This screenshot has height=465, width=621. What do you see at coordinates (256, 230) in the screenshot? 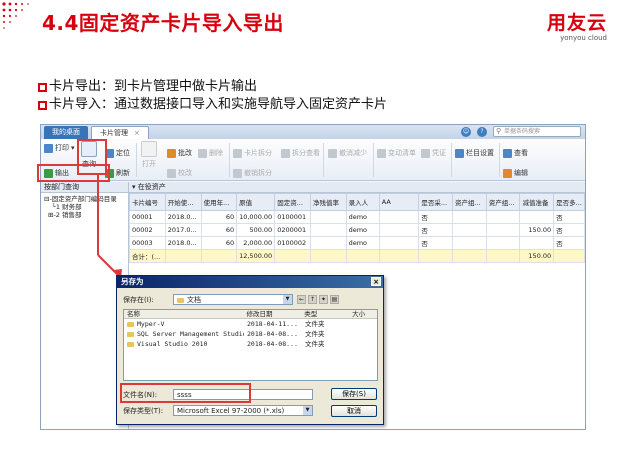
I see `table-cell: 500.00` at bounding box center [256, 230].